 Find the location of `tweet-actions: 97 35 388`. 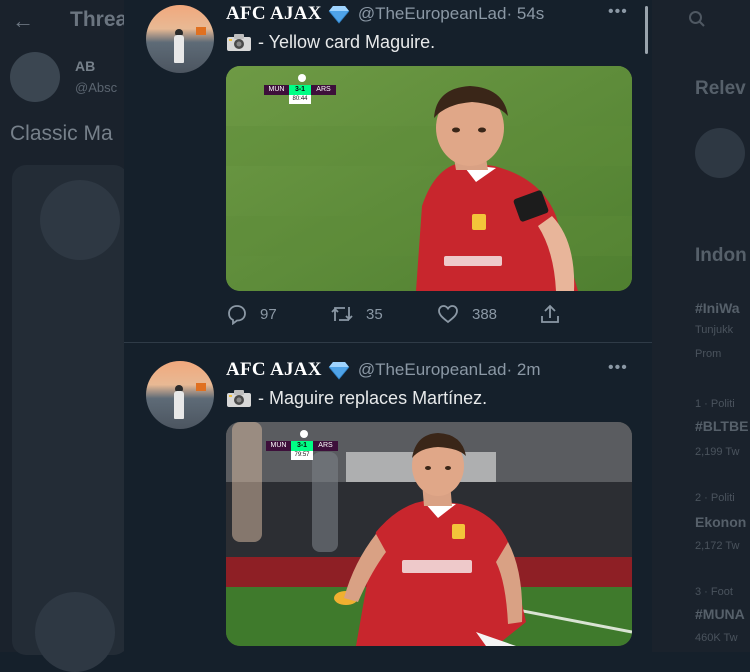

tweet-actions: 97 35 388 is located at coordinates (396, 314).